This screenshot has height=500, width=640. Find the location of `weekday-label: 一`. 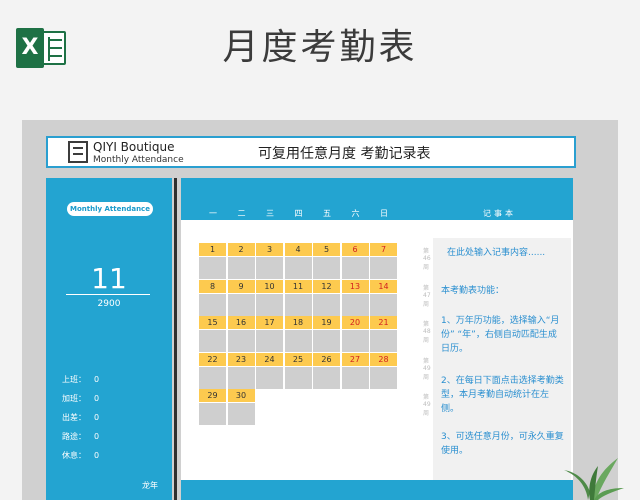

weekday-label: 一 is located at coordinates (213, 213).